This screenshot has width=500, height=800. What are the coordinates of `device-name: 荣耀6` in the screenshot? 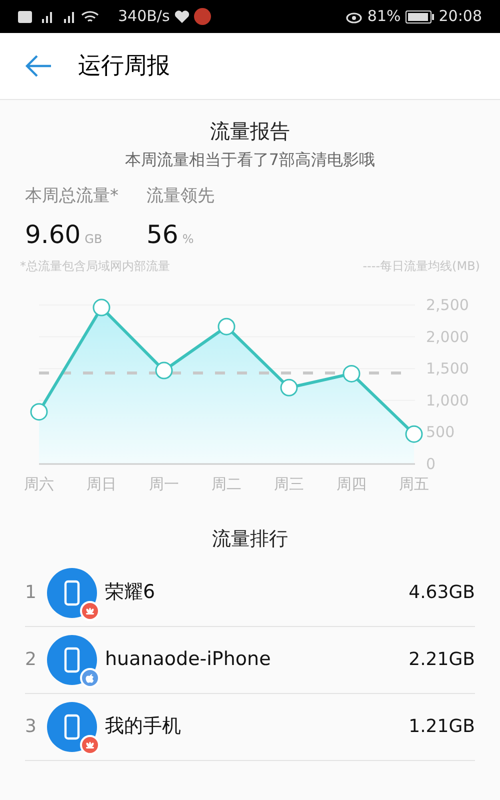 It's located at (130, 593).